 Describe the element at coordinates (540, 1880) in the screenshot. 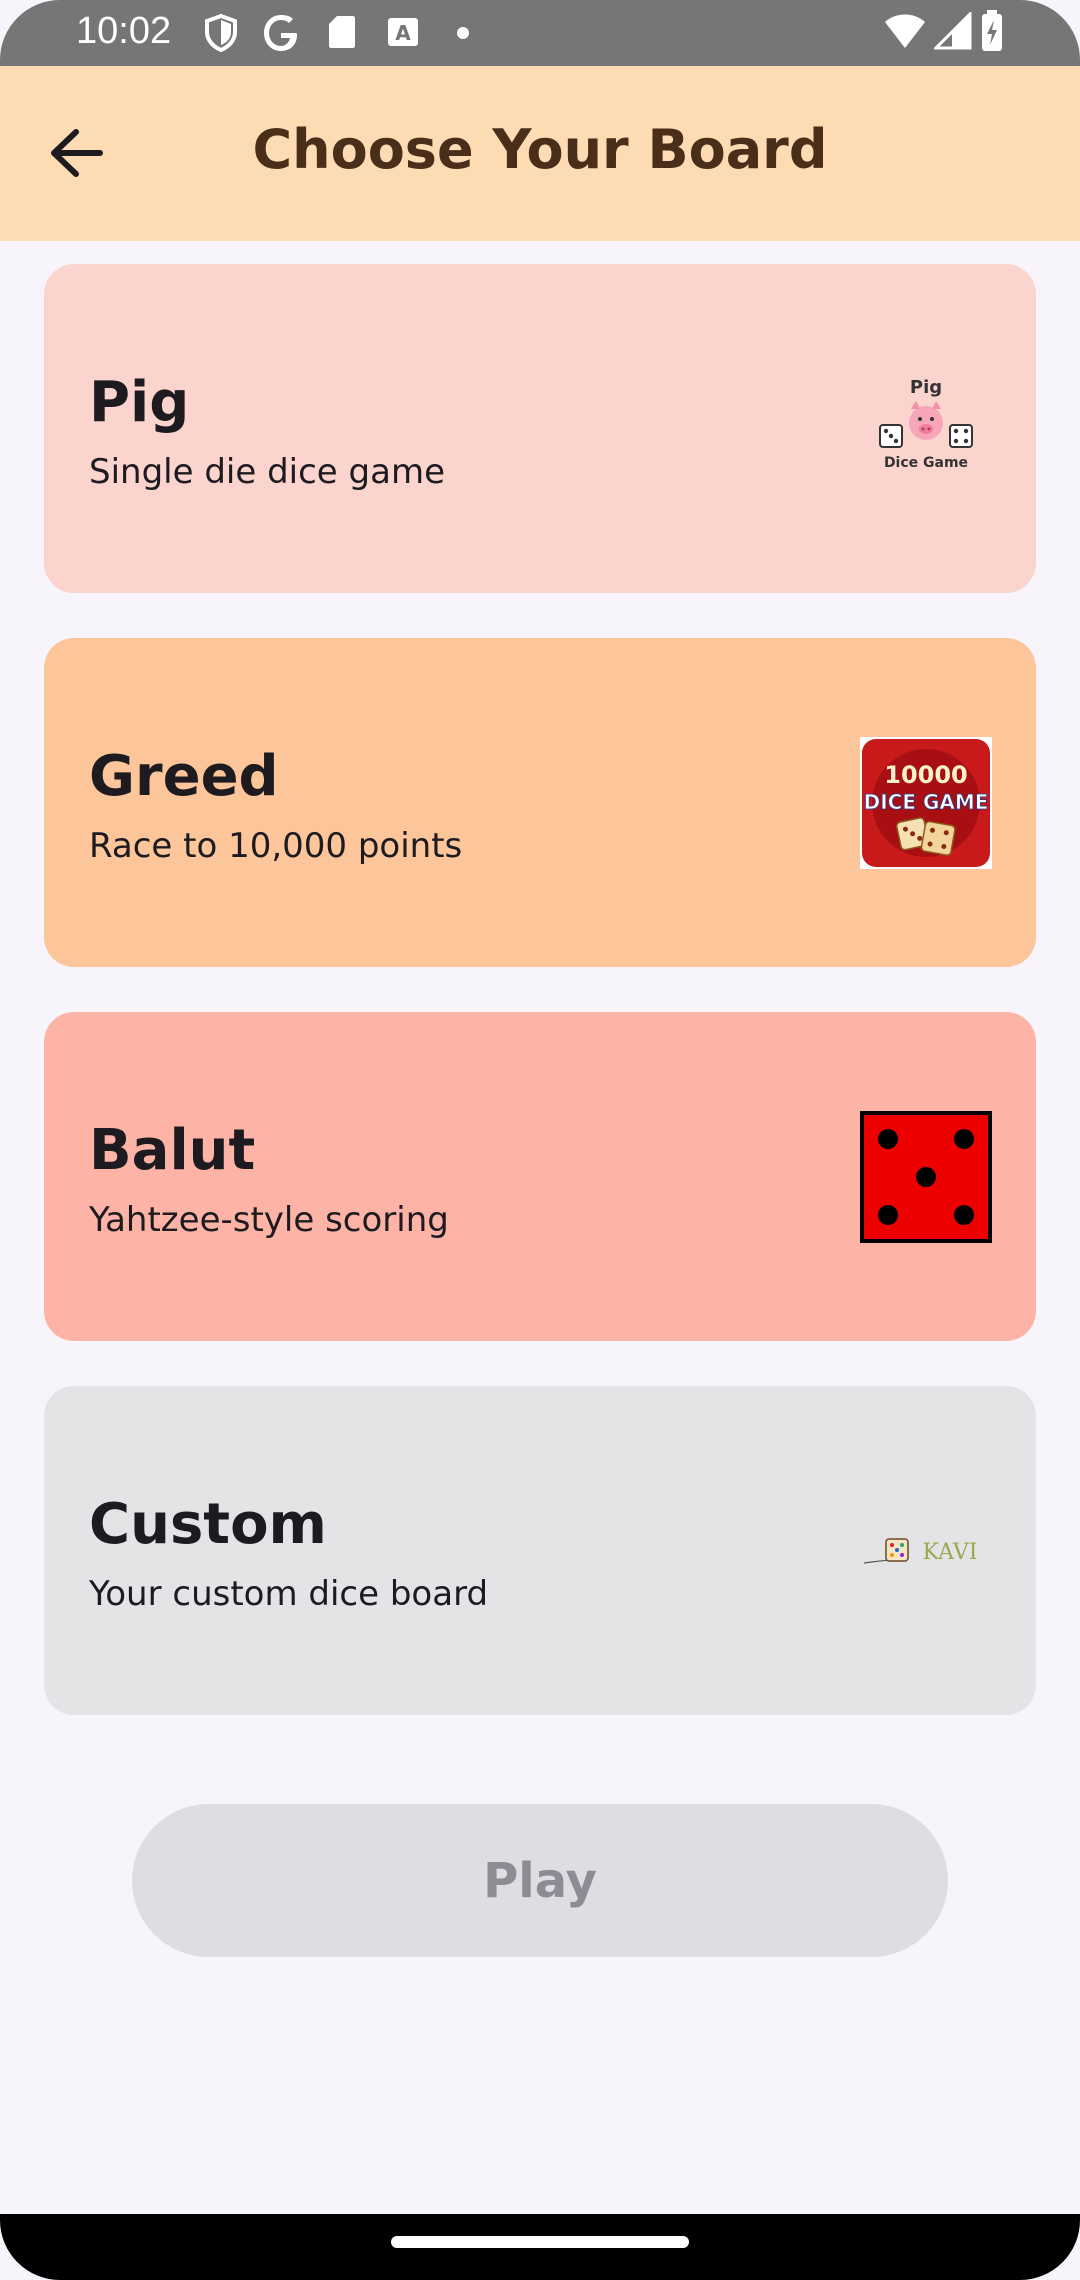

I see `play-button: Play` at that location.